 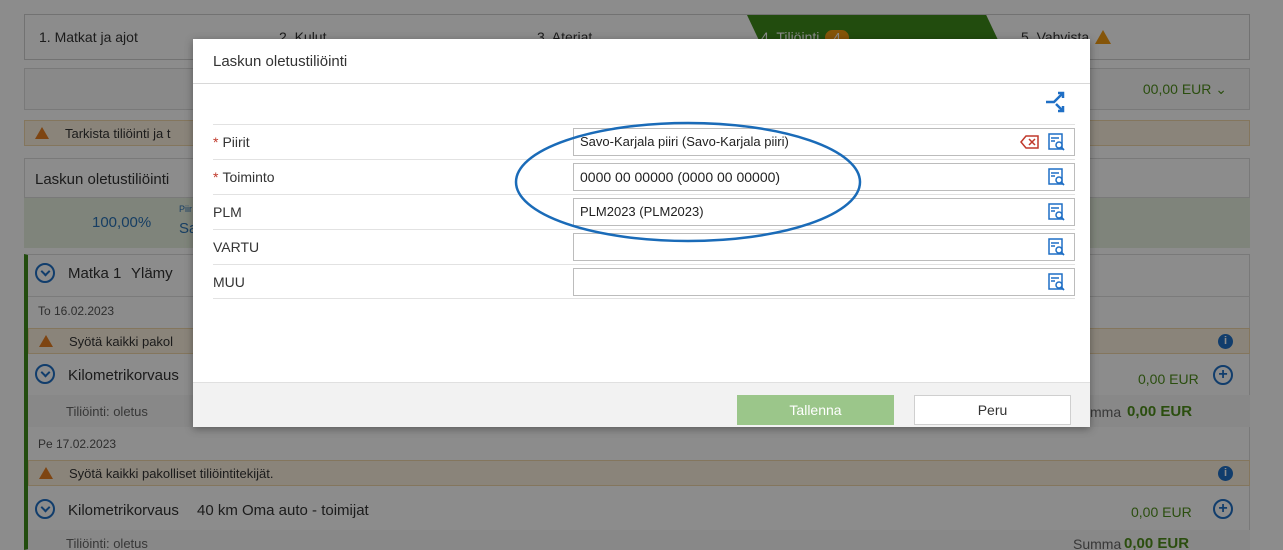 I want to click on form-row-vartu: VARTU, so click(x=644, y=246).